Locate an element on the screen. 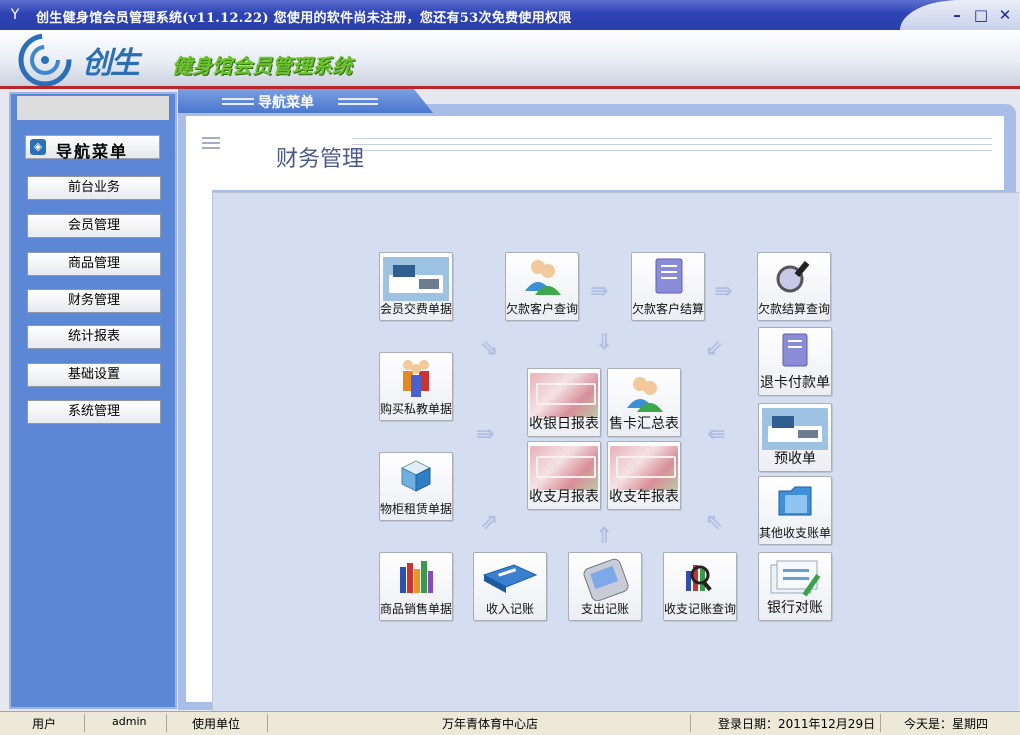  nav-heading-label: 导航菜单 is located at coordinates (92, 151).